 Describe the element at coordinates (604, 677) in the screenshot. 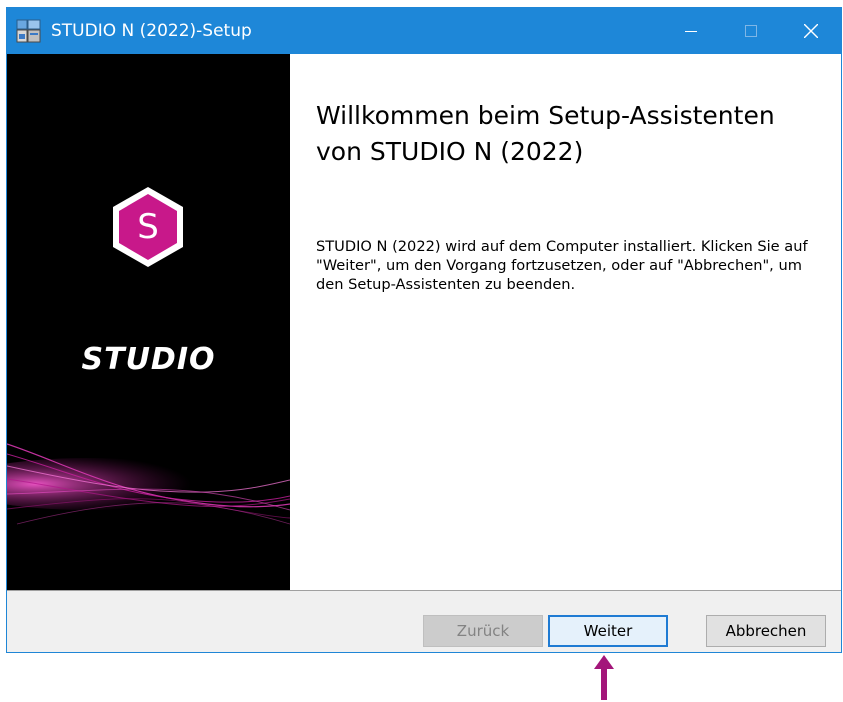

I see `arrow-up-icon` at that location.